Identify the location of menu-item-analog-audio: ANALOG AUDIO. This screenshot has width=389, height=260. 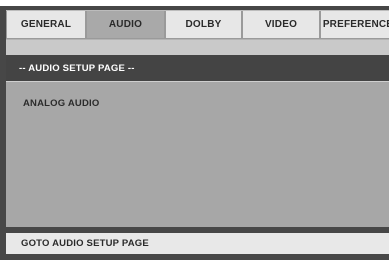
(61, 103).